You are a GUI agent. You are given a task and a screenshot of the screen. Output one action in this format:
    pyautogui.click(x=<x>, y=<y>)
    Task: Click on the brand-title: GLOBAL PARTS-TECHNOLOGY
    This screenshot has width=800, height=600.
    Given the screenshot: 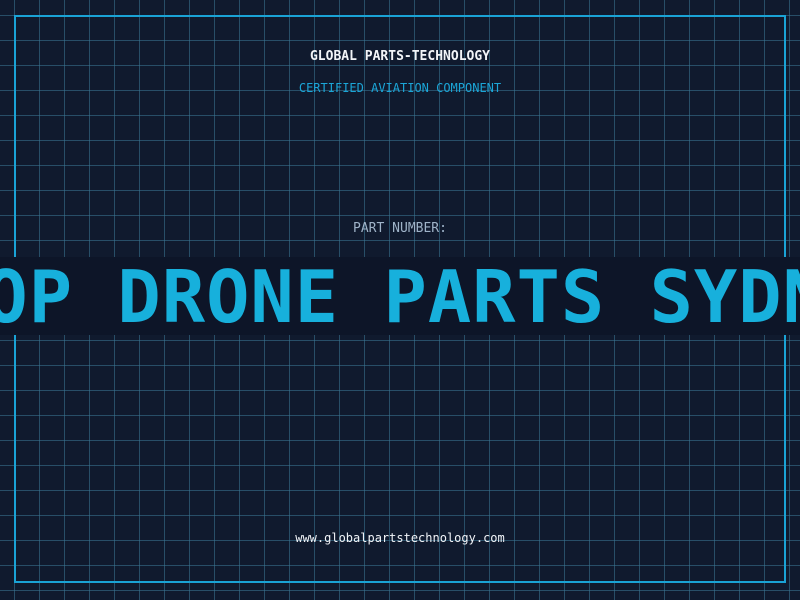 What is the action you would take?
    pyautogui.click(x=399, y=56)
    